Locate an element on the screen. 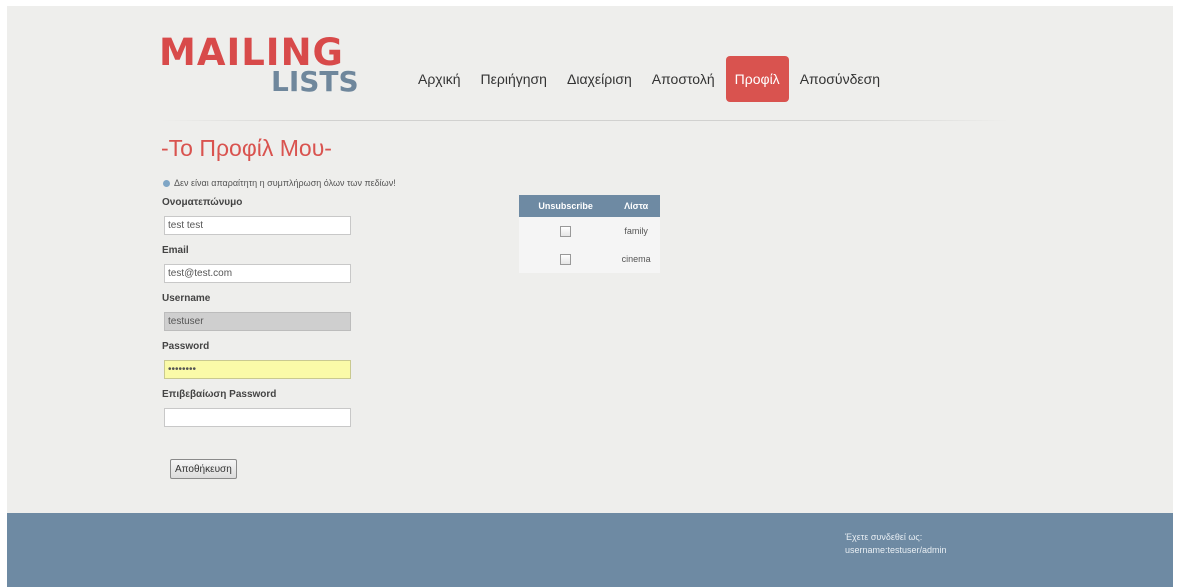 Image resolution: width=1180 pixels, height=587 pixels. table-header-row: Unsubscribe Λίστα is located at coordinates (589, 206).